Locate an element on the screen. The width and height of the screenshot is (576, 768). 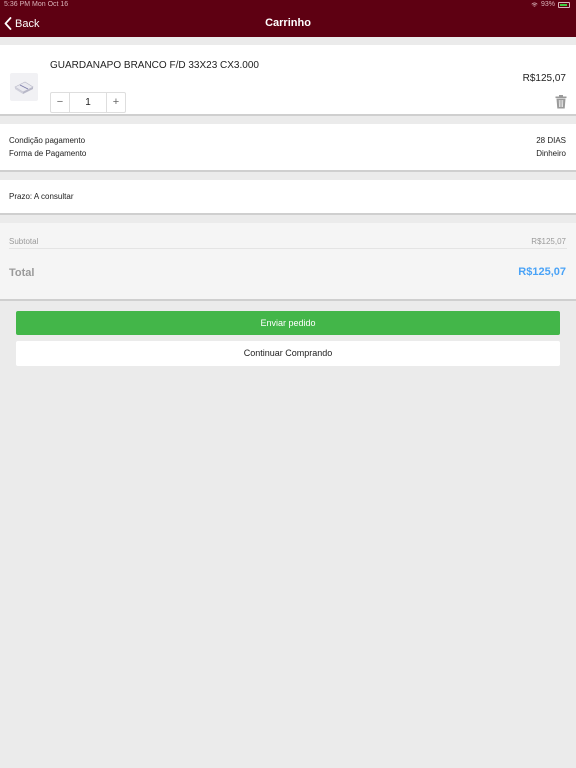
navigation-bar: Carrinho Back is located at coordinates (288, 23).